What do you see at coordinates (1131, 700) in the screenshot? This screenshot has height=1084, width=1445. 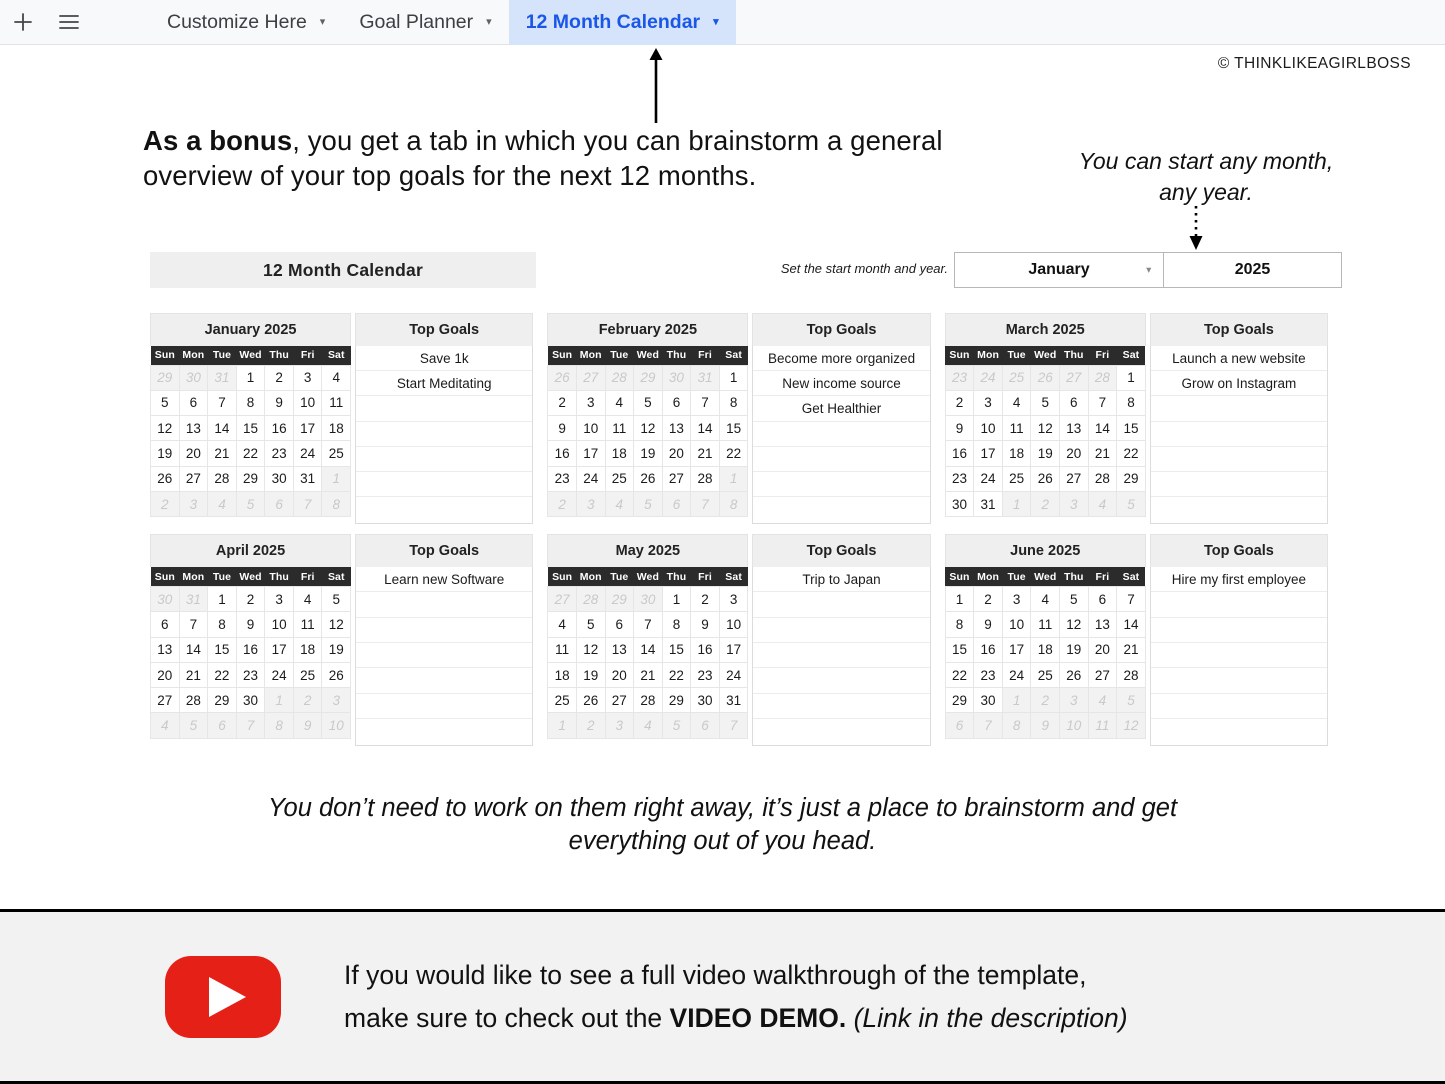 I see `day-cell-adjacent-month: 5` at bounding box center [1131, 700].